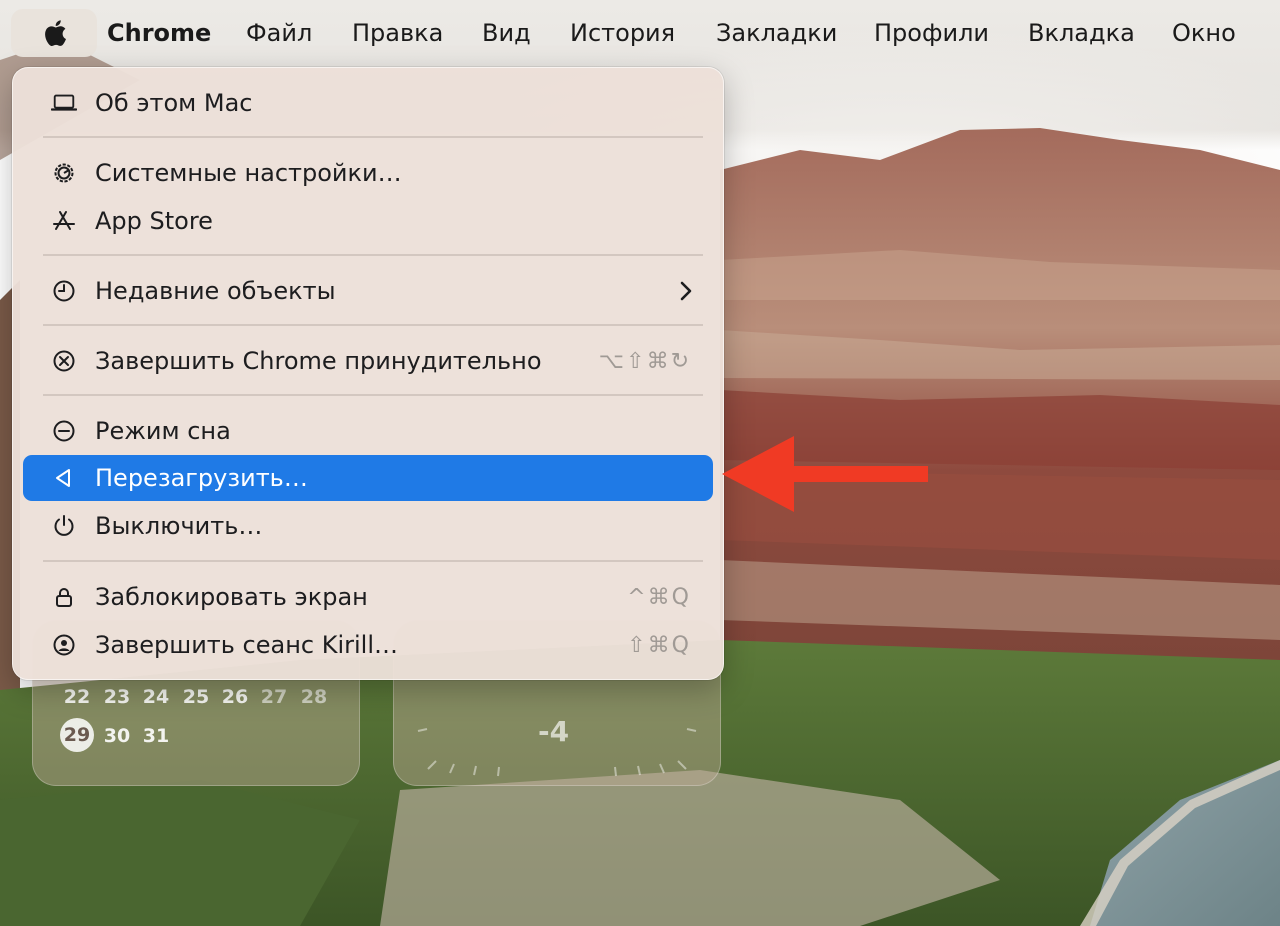 This screenshot has height=926, width=1280. Describe the element at coordinates (825, 474) in the screenshot. I see `annotation-arrow` at that location.